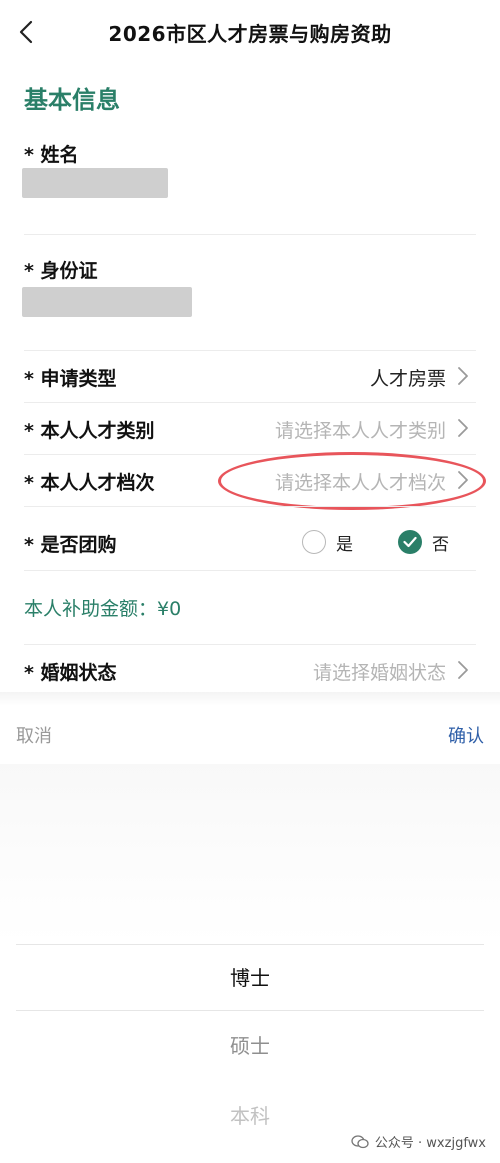  Describe the element at coordinates (250, 732) in the screenshot. I see `picker-toolbar: 取消 确认` at that location.